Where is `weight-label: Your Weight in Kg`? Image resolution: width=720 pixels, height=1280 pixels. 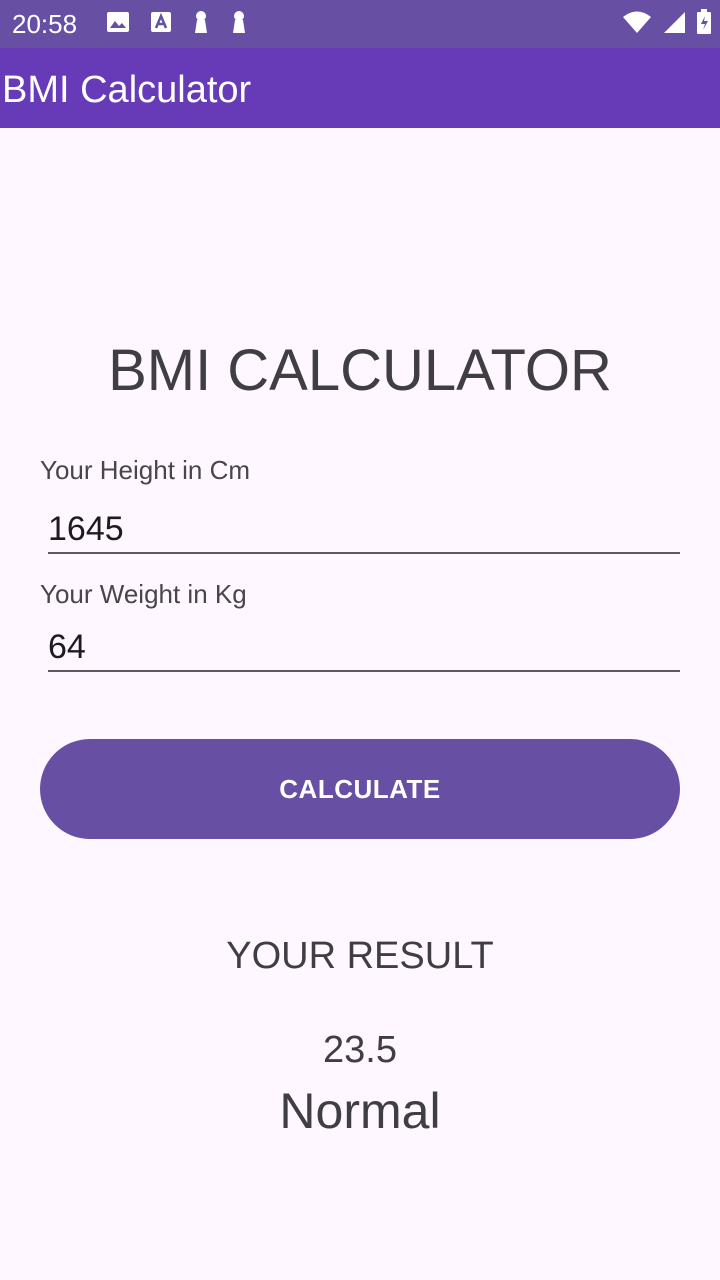 weight-label: Your Weight in Kg is located at coordinates (143, 594).